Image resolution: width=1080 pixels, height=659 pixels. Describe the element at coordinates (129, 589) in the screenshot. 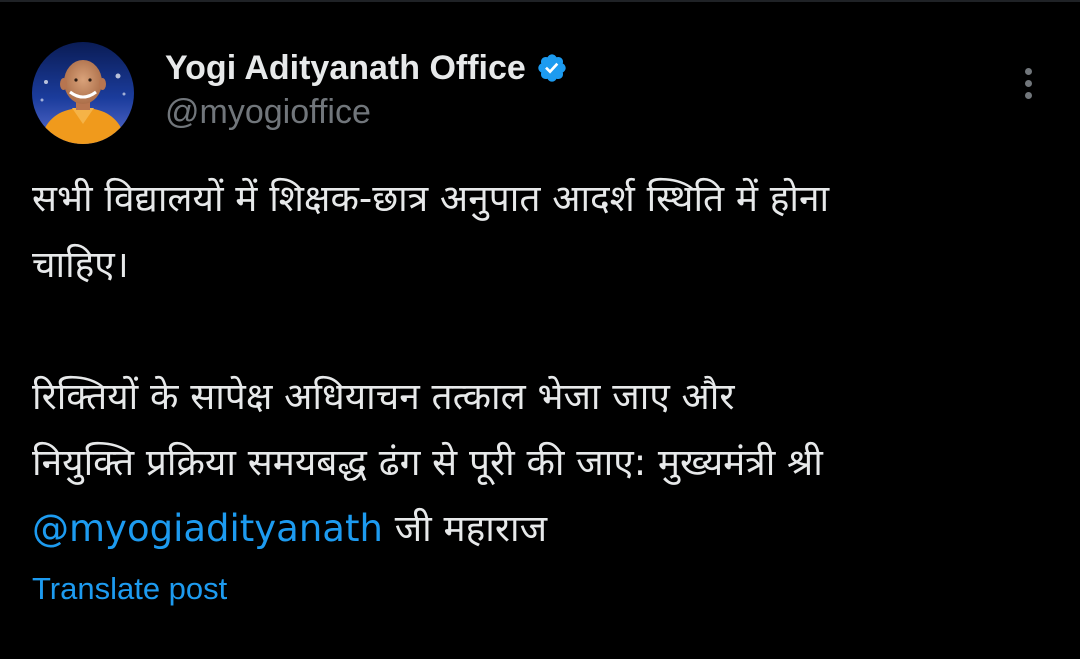

I see `translate-post-link: Translate post` at that location.